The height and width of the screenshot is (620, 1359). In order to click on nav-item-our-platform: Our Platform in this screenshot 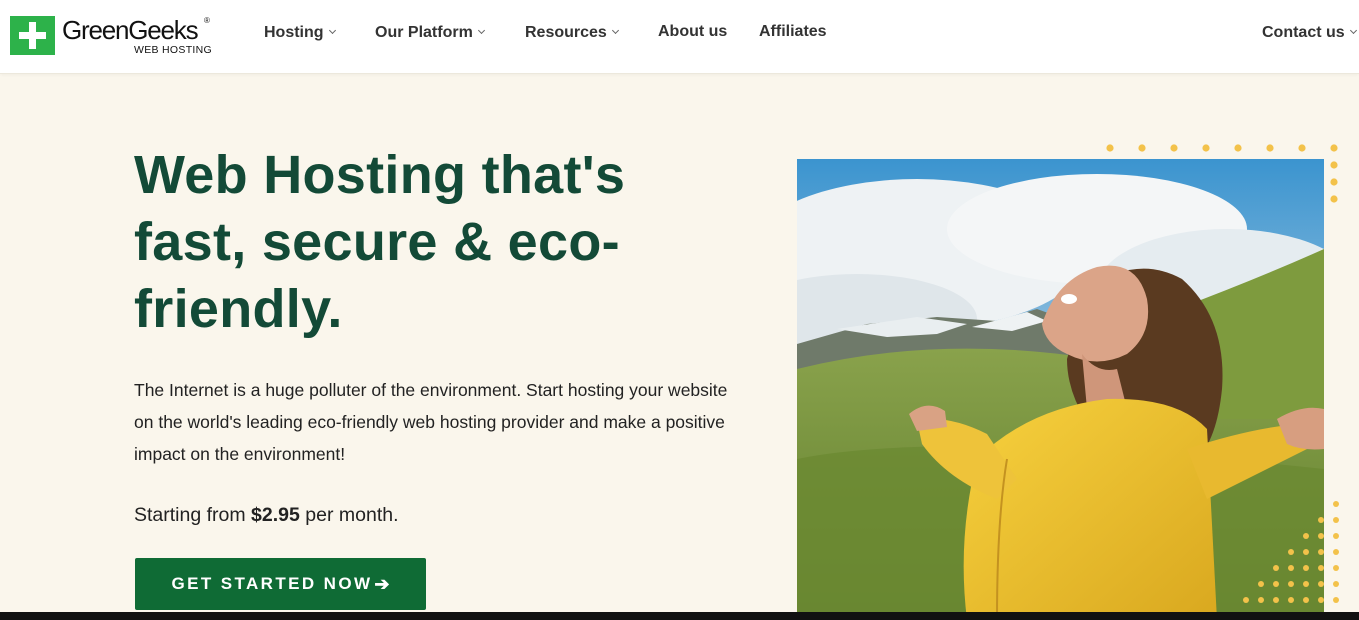, I will do `click(430, 33)`.